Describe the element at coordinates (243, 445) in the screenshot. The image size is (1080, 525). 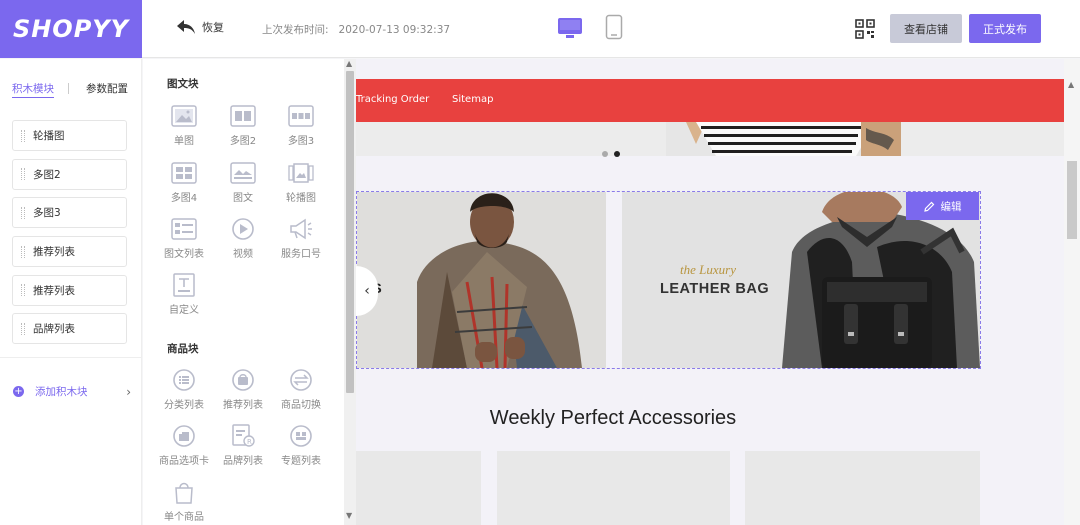
I see `component-brand-list: R 品牌列表` at that location.